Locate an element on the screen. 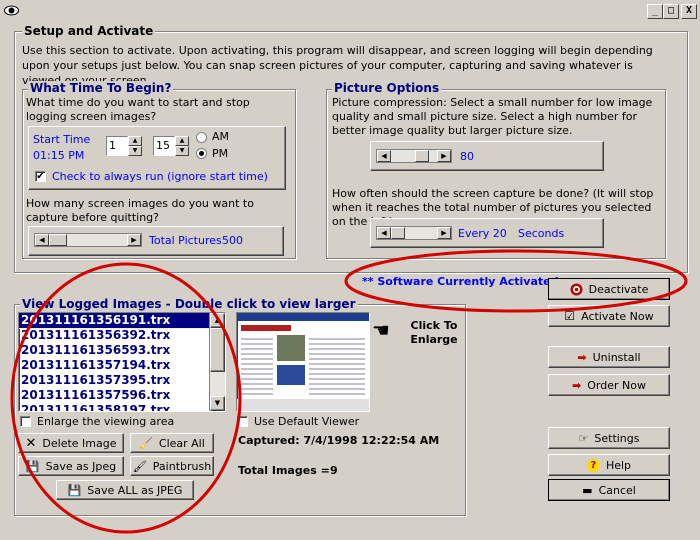 The height and width of the screenshot is (540, 700). start-time-value: 01:15 PM is located at coordinates (59, 155).